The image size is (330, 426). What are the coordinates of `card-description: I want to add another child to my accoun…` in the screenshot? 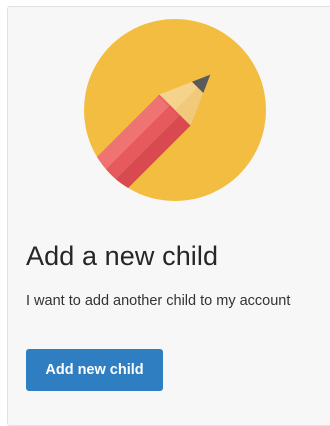 It's located at (158, 301).